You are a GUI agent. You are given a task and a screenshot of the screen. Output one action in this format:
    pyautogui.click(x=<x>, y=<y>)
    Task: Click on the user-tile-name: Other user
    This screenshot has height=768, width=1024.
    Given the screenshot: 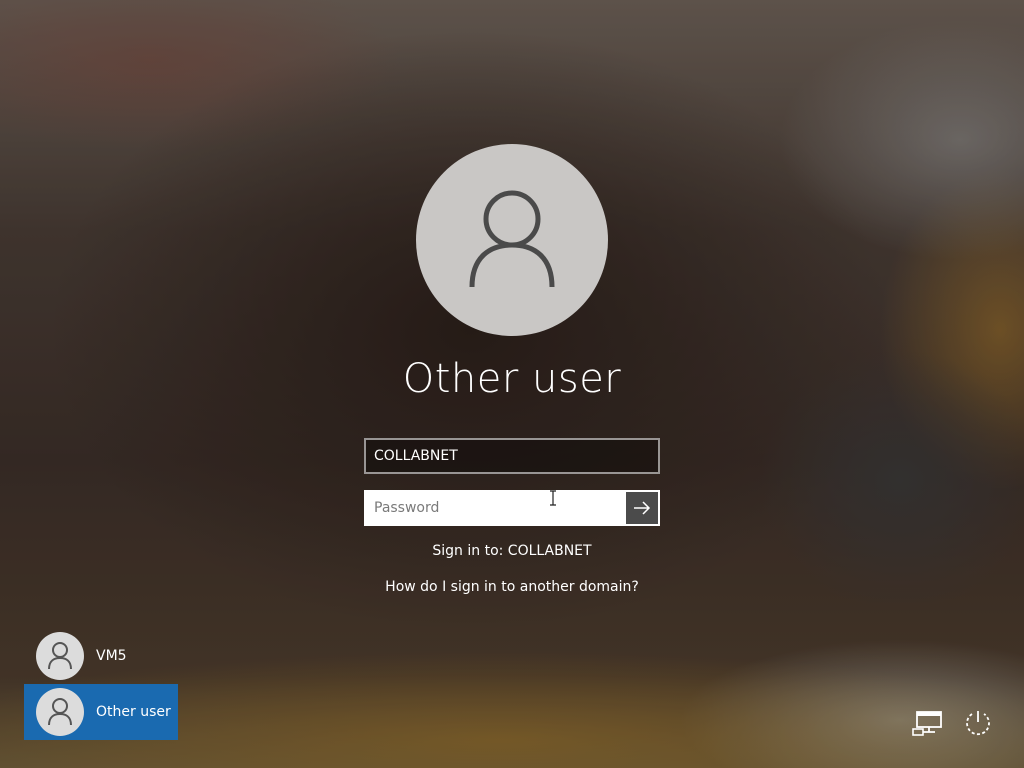 What is the action you would take?
    pyautogui.click(x=133, y=712)
    